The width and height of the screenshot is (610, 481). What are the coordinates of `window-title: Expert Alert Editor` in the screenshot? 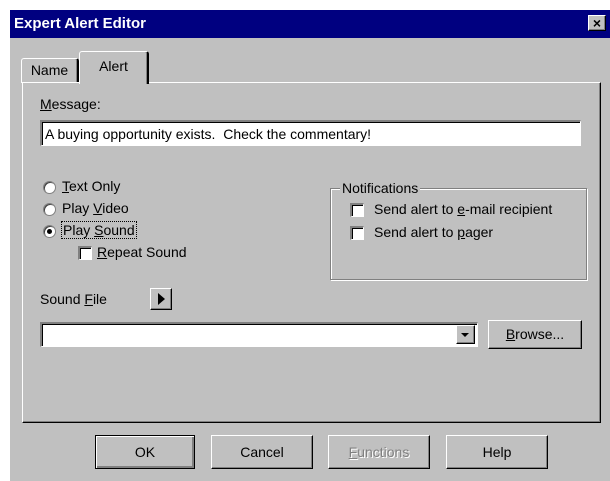 It's located at (80, 23).